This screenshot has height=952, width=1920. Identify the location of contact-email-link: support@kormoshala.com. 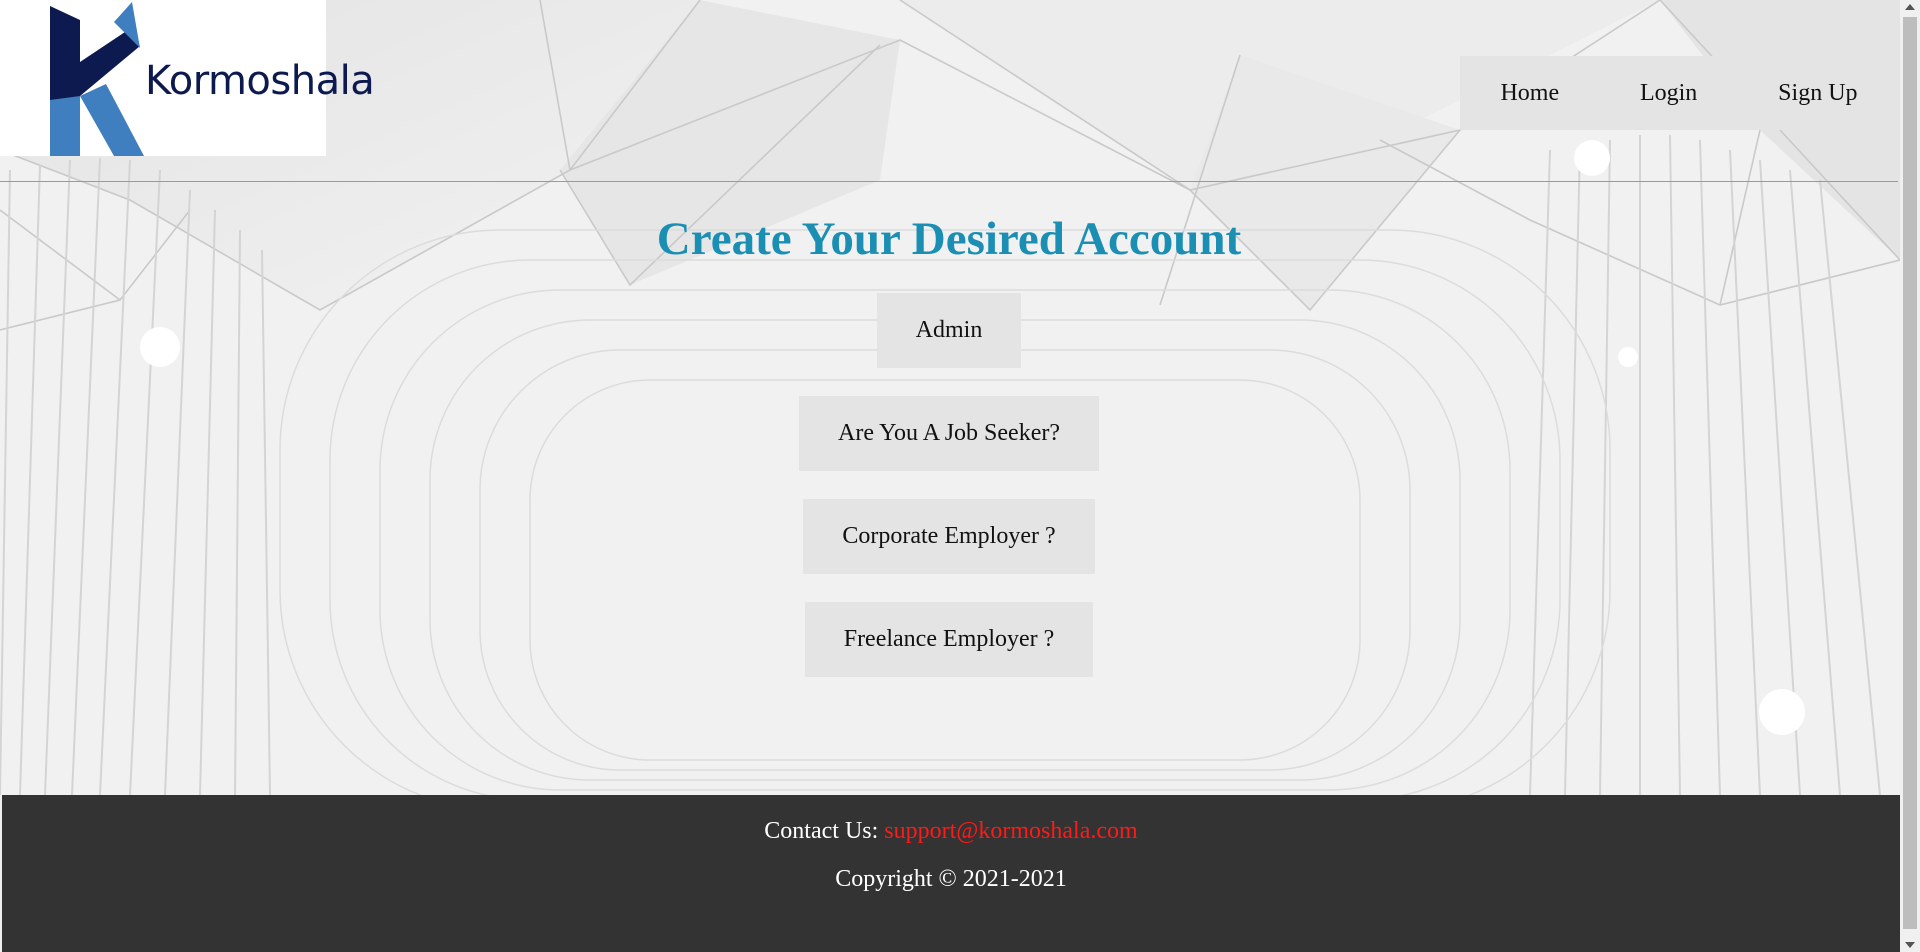
(1010, 831).